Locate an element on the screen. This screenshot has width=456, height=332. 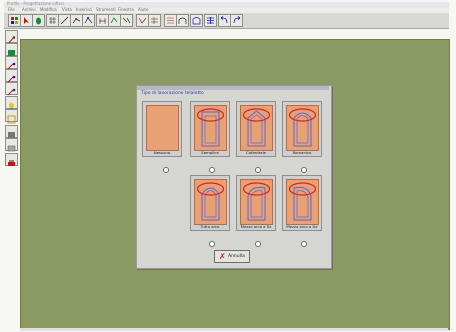
radio-cattedrale is located at coordinates (258, 170).